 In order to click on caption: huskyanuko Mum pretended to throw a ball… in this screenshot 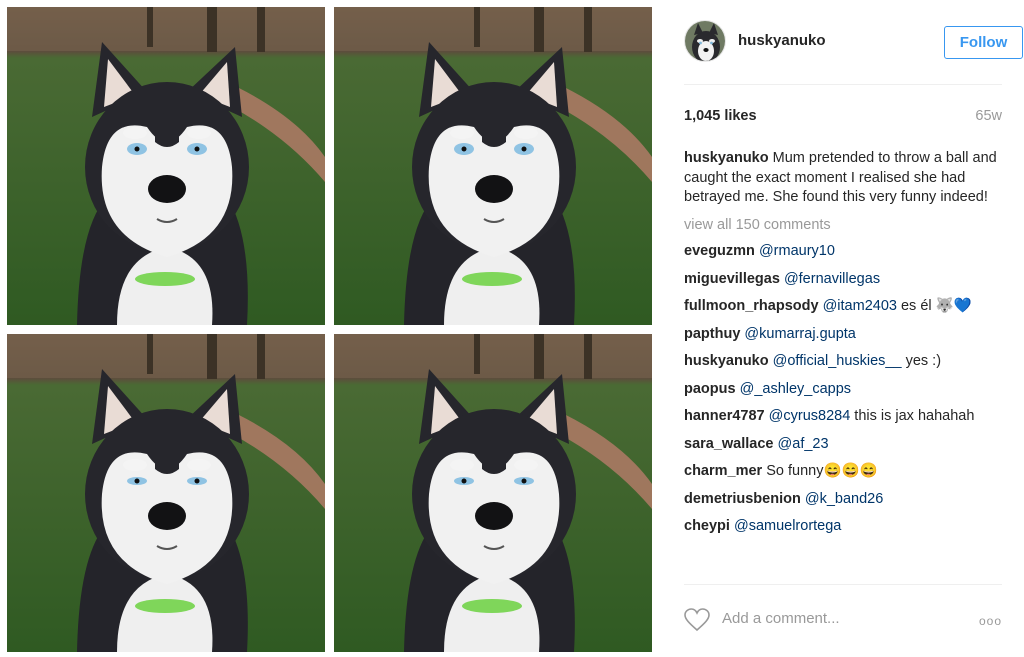, I will do `click(843, 178)`.